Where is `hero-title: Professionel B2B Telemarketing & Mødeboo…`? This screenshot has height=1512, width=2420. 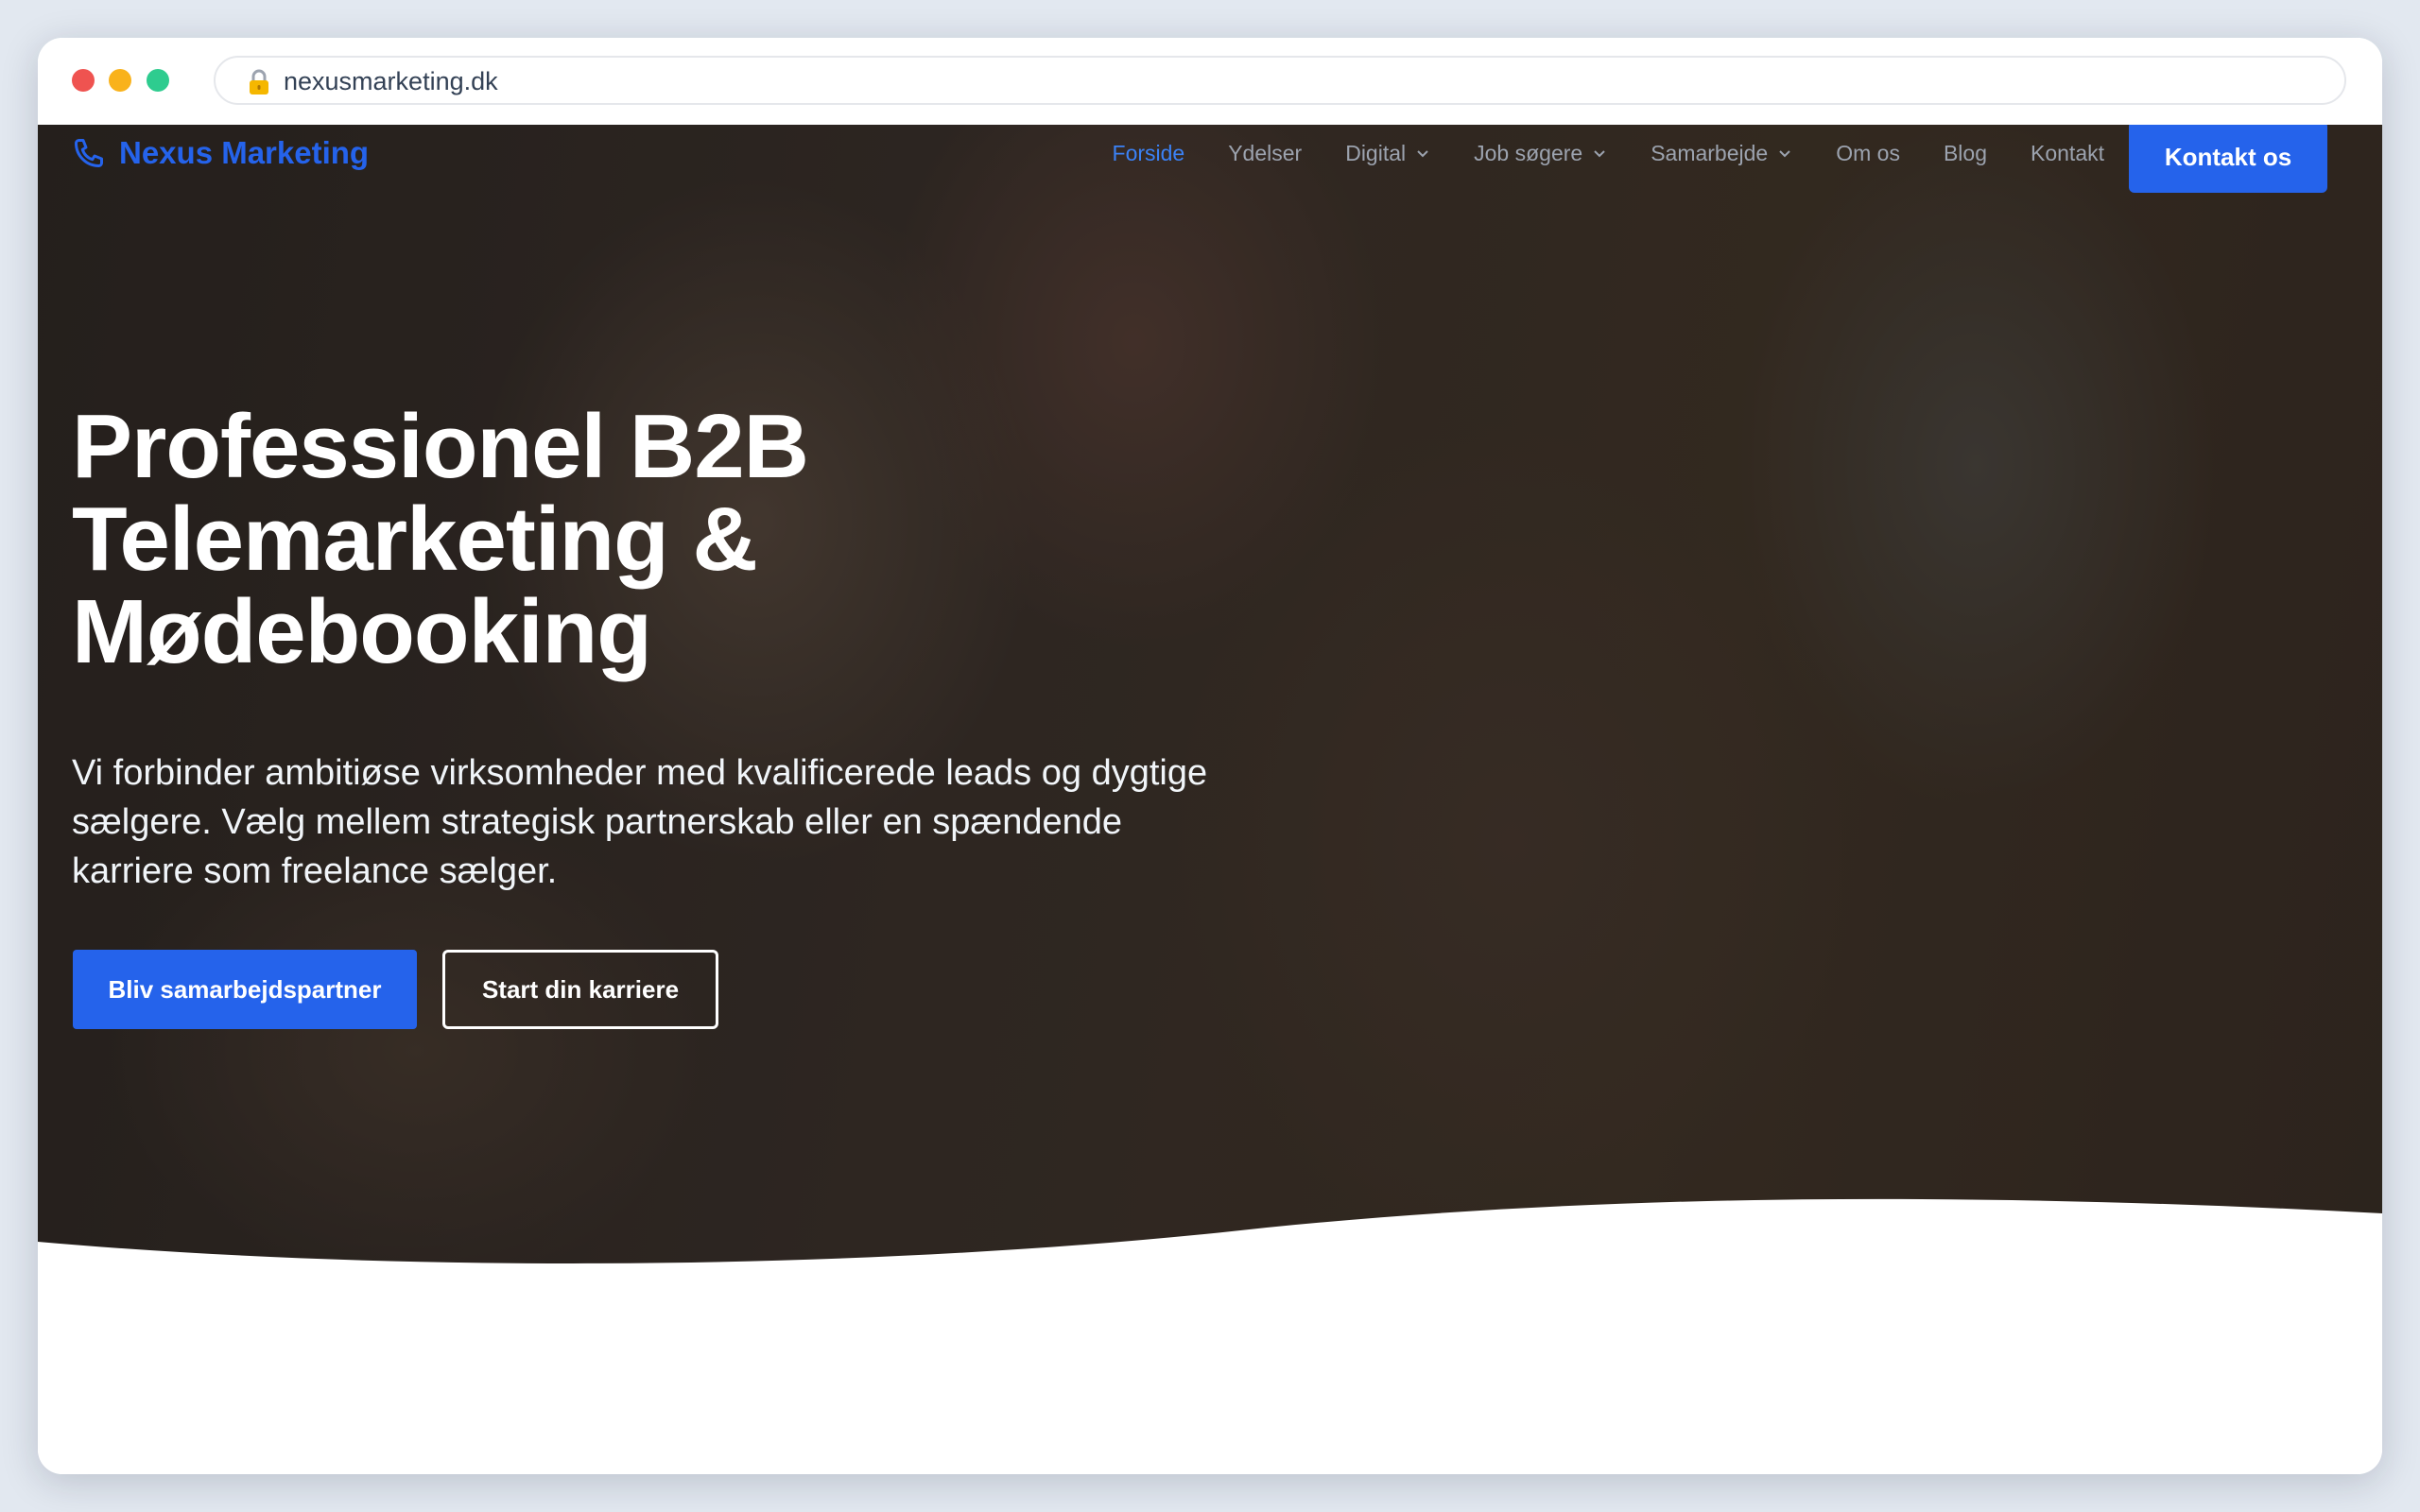 hero-title: Professionel B2B Telemarketing & Mødeboo… is located at coordinates (440, 539).